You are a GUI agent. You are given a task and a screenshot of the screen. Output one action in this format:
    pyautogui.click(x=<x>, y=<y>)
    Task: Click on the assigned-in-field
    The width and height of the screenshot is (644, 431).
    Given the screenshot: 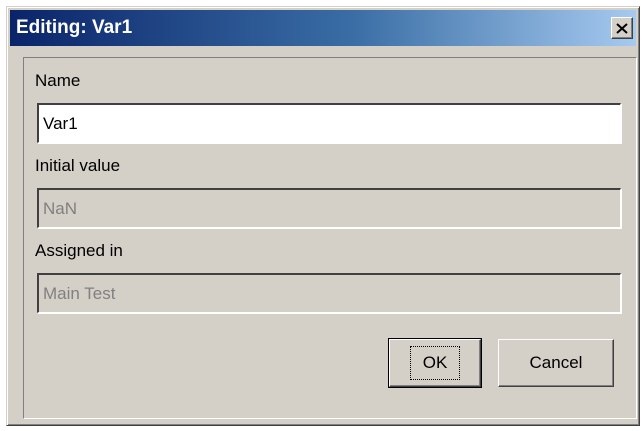 What is the action you would take?
    pyautogui.click(x=329, y=293)
    